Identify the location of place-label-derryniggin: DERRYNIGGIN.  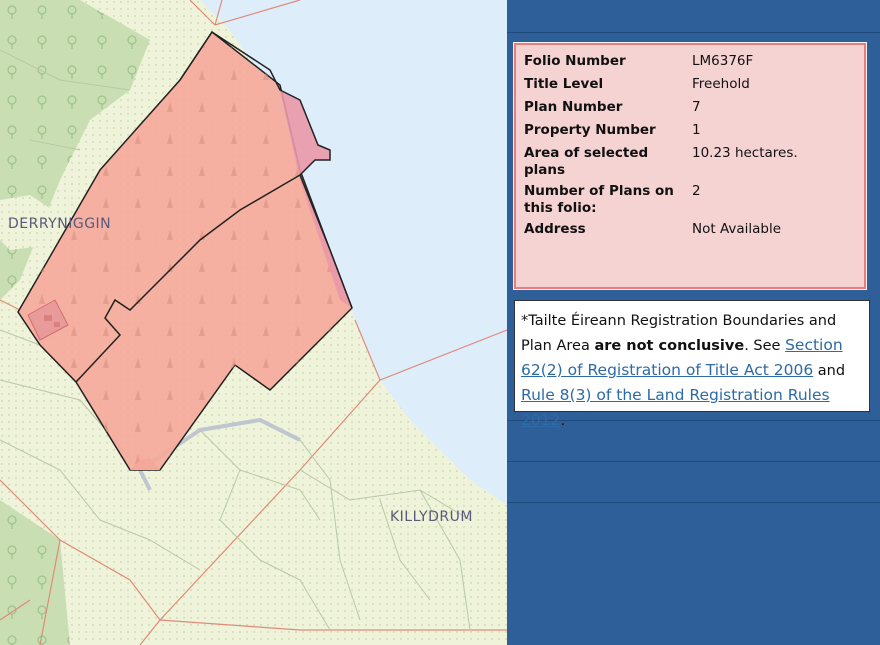
(59, 224).